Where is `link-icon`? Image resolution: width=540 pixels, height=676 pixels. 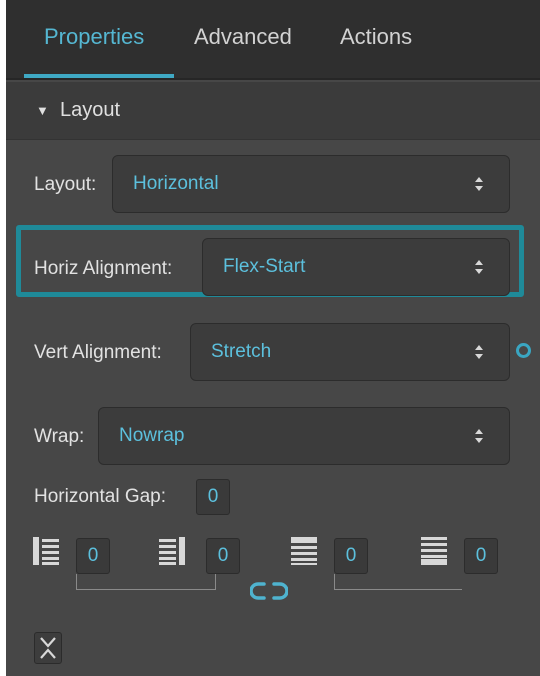 link-icon is located at coordinates (269, 591).